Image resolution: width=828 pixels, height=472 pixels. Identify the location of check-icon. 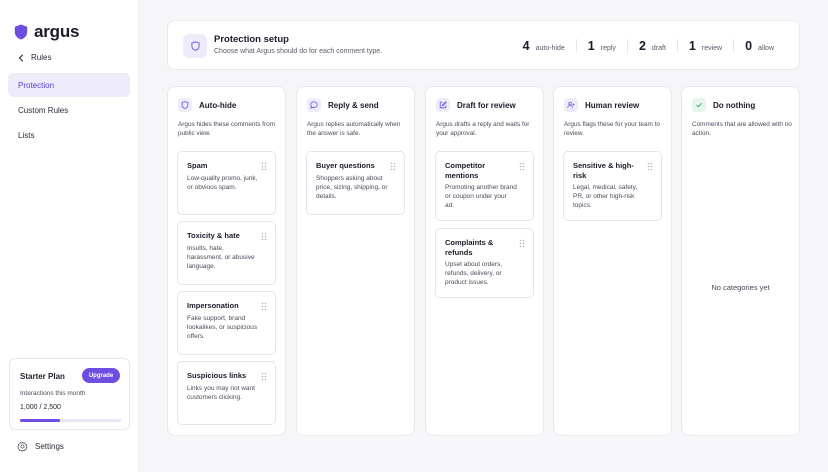
(699, 105).